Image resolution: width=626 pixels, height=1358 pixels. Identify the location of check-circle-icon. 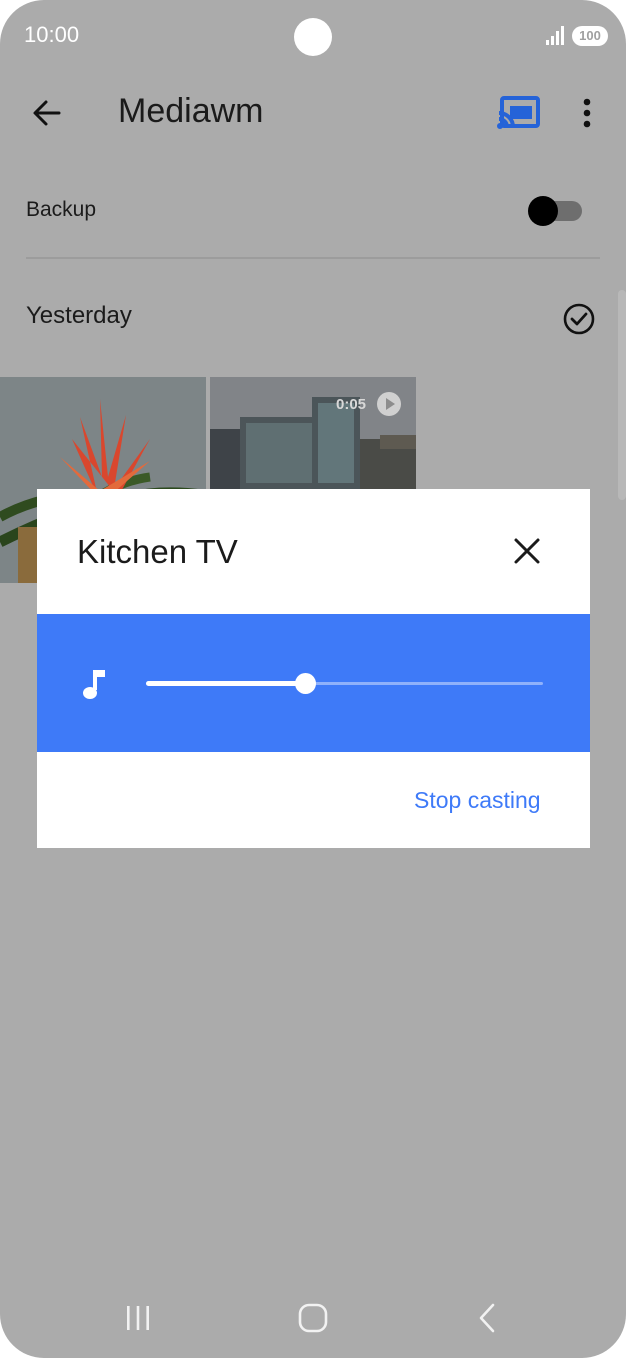
(579, 319).